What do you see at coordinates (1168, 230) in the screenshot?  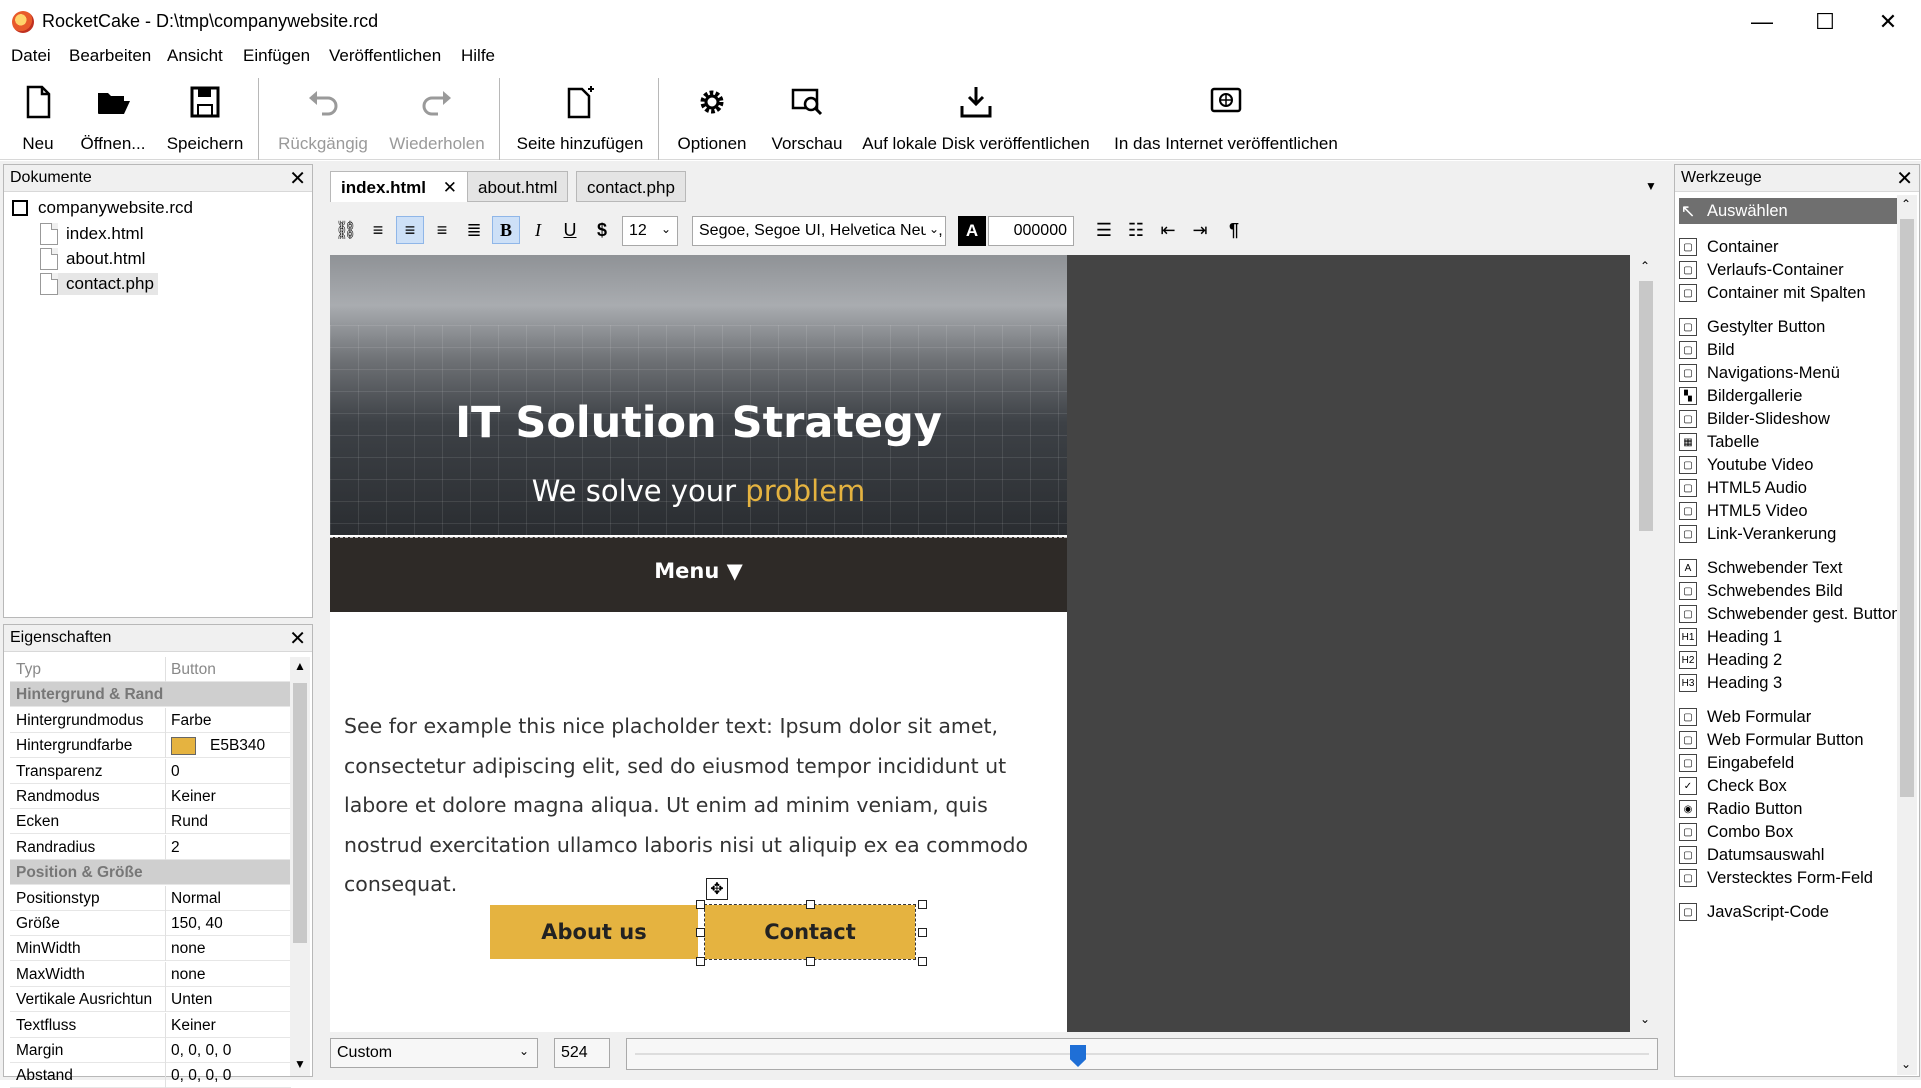 I see `outdent-icon: ⇤` at bounding box center [1168, 230].